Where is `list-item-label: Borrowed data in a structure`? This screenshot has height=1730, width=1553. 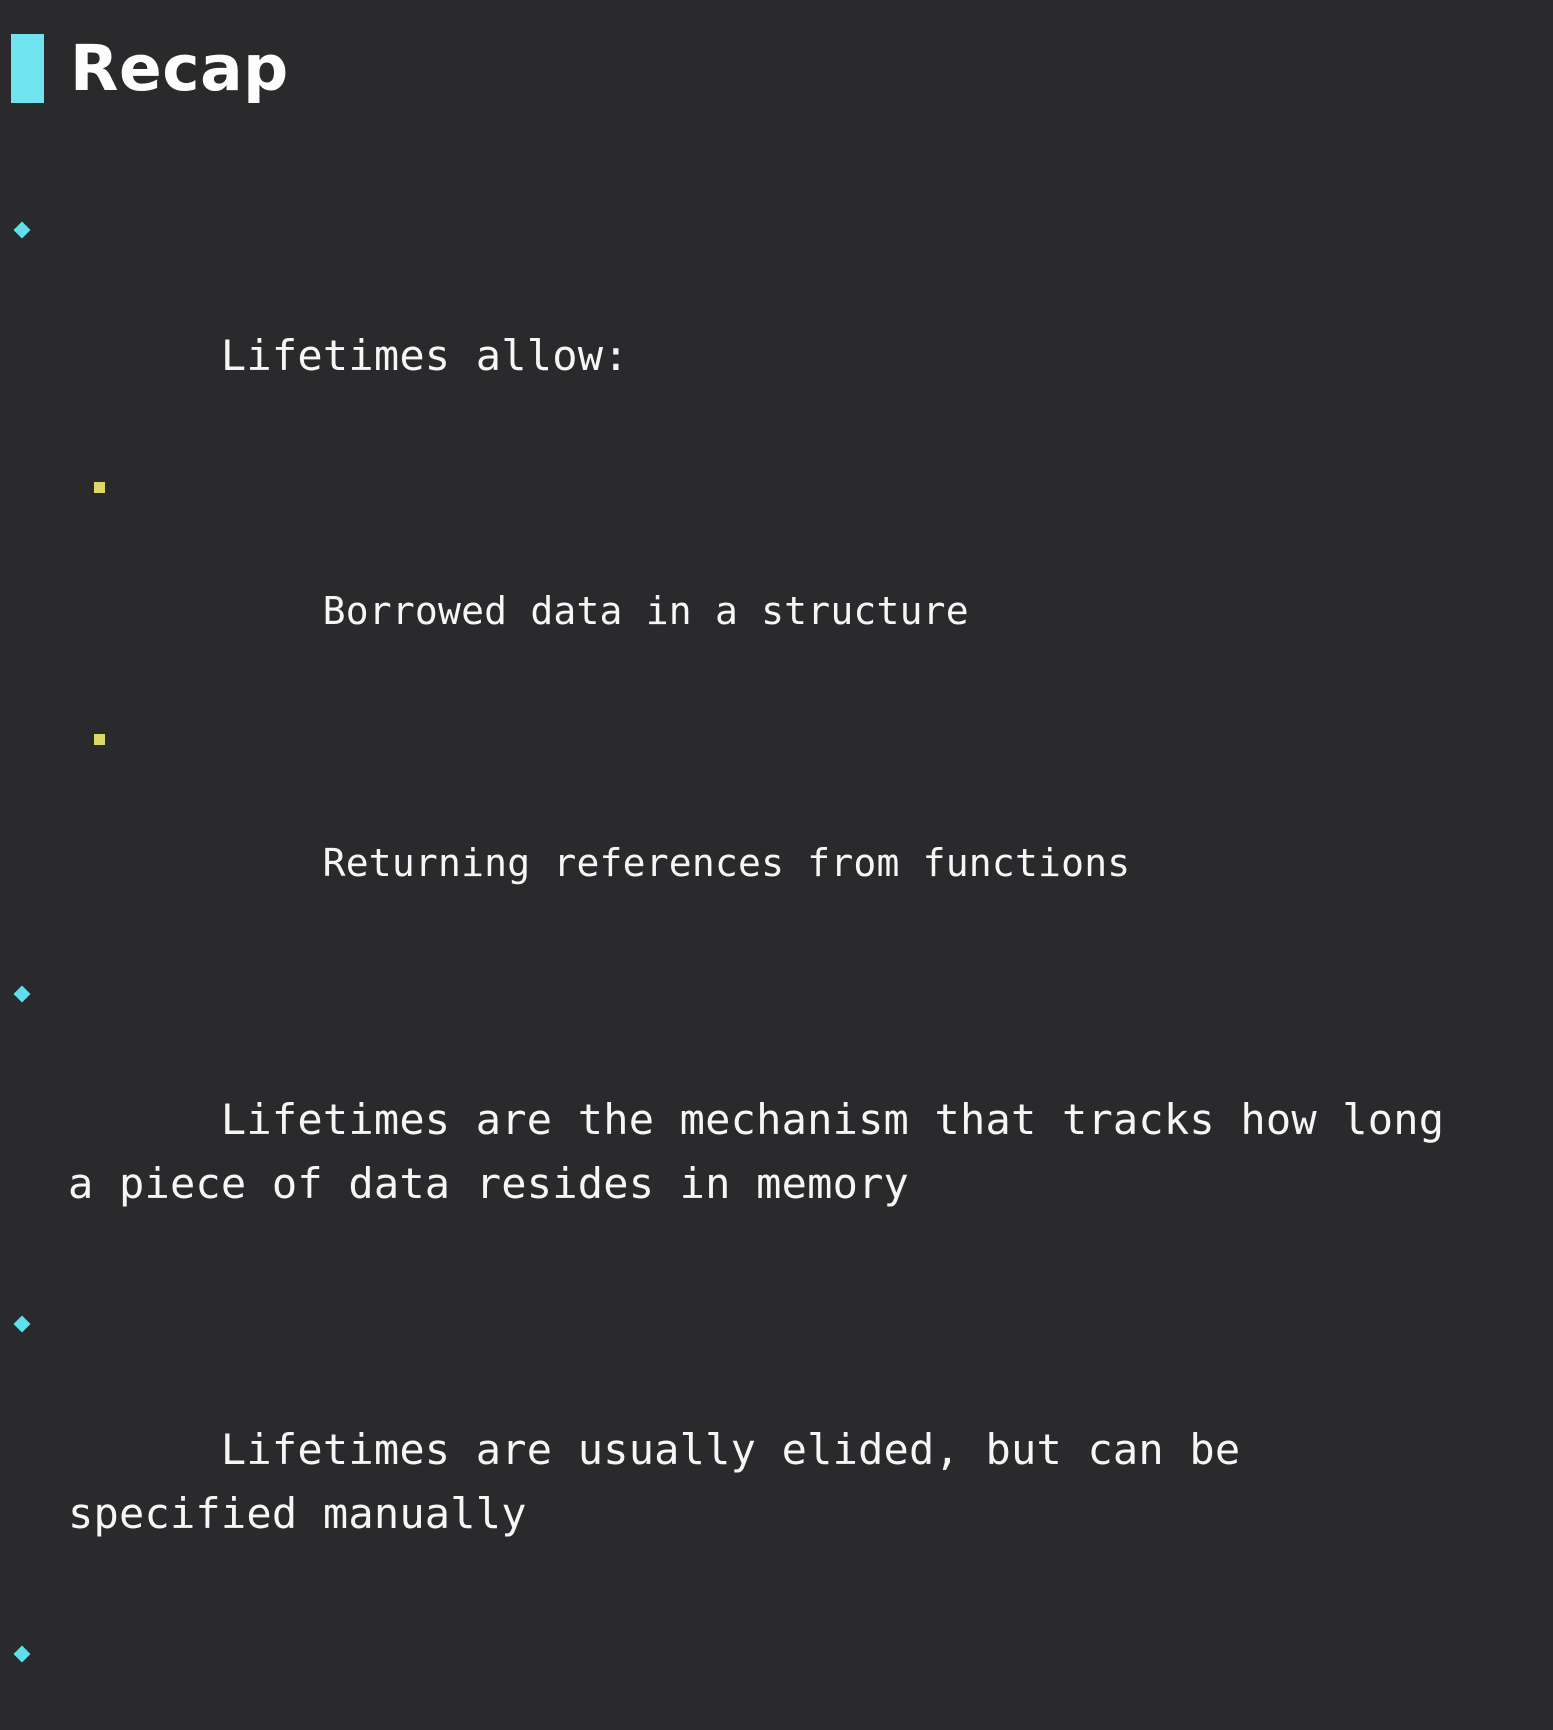
list-item-label: Borrowed data in a structure is located at coordinates (645, 611).